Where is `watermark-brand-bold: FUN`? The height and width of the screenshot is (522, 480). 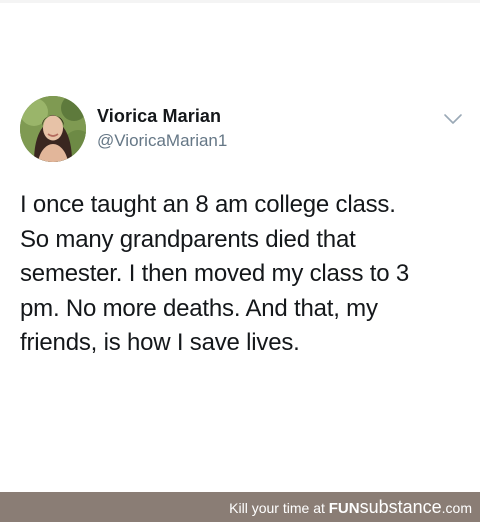 watermark-brand-bold: FUN is located at coordinates (344, 508).